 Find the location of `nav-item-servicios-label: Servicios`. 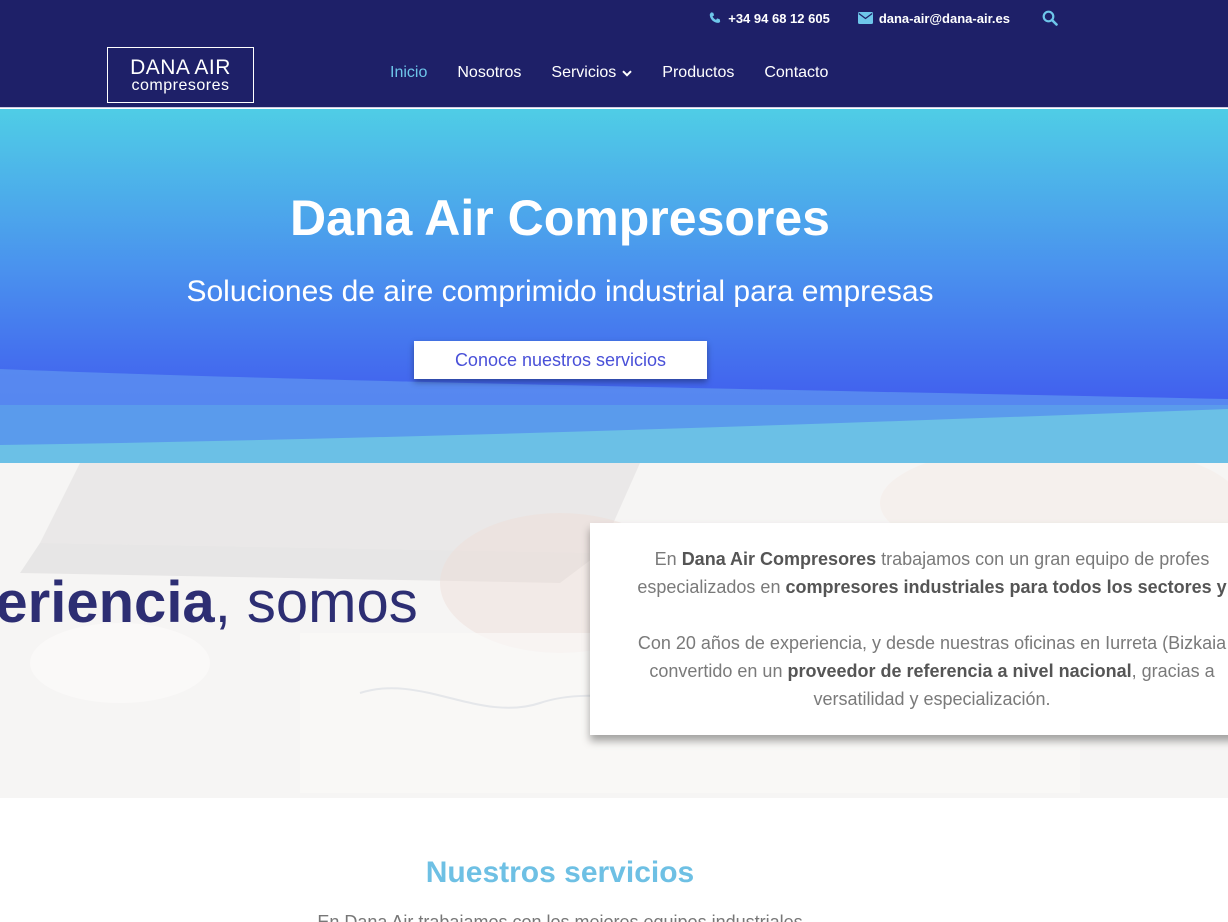

nav-item-servicios-label: Servicios is located at coordinates (584, 72).